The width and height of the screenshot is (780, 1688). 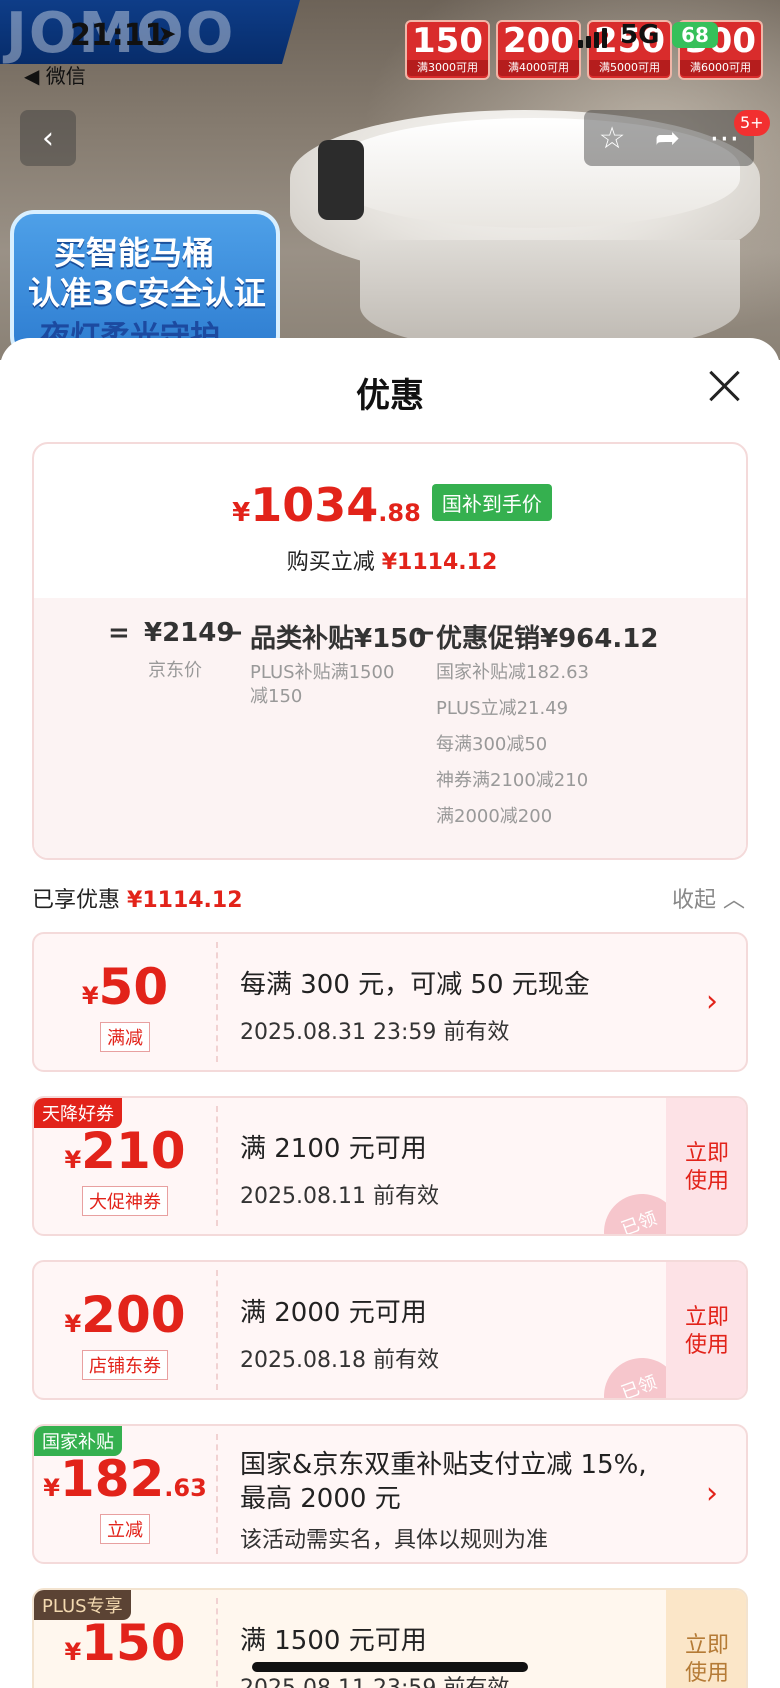 What do you see at coordinates (443, 1465) in the screenshot?
I see `coupon-desc: 国家&京东双重补贴支付立减 15%,` at bounding box center [443, 1465].